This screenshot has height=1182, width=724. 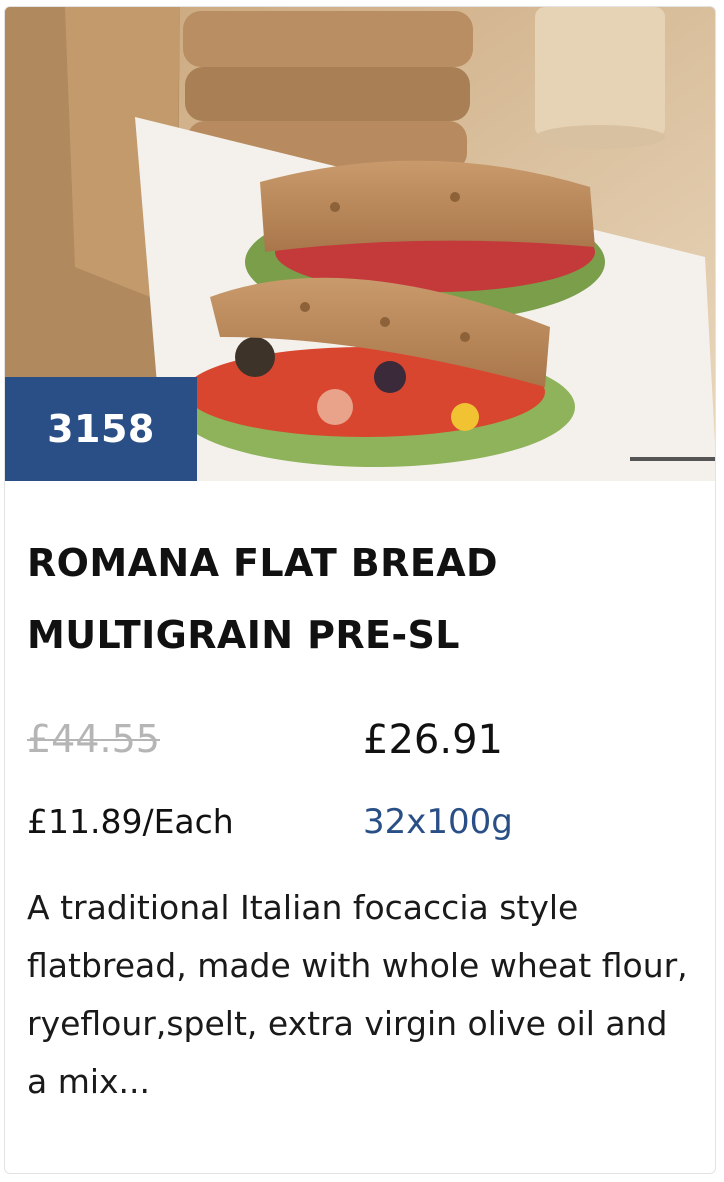 What do you see at coordinates (262, 563) in the screenshot?
I see `product-title-line-1: ROMANA FLAT BREAD` at bounding box center [262, 563].